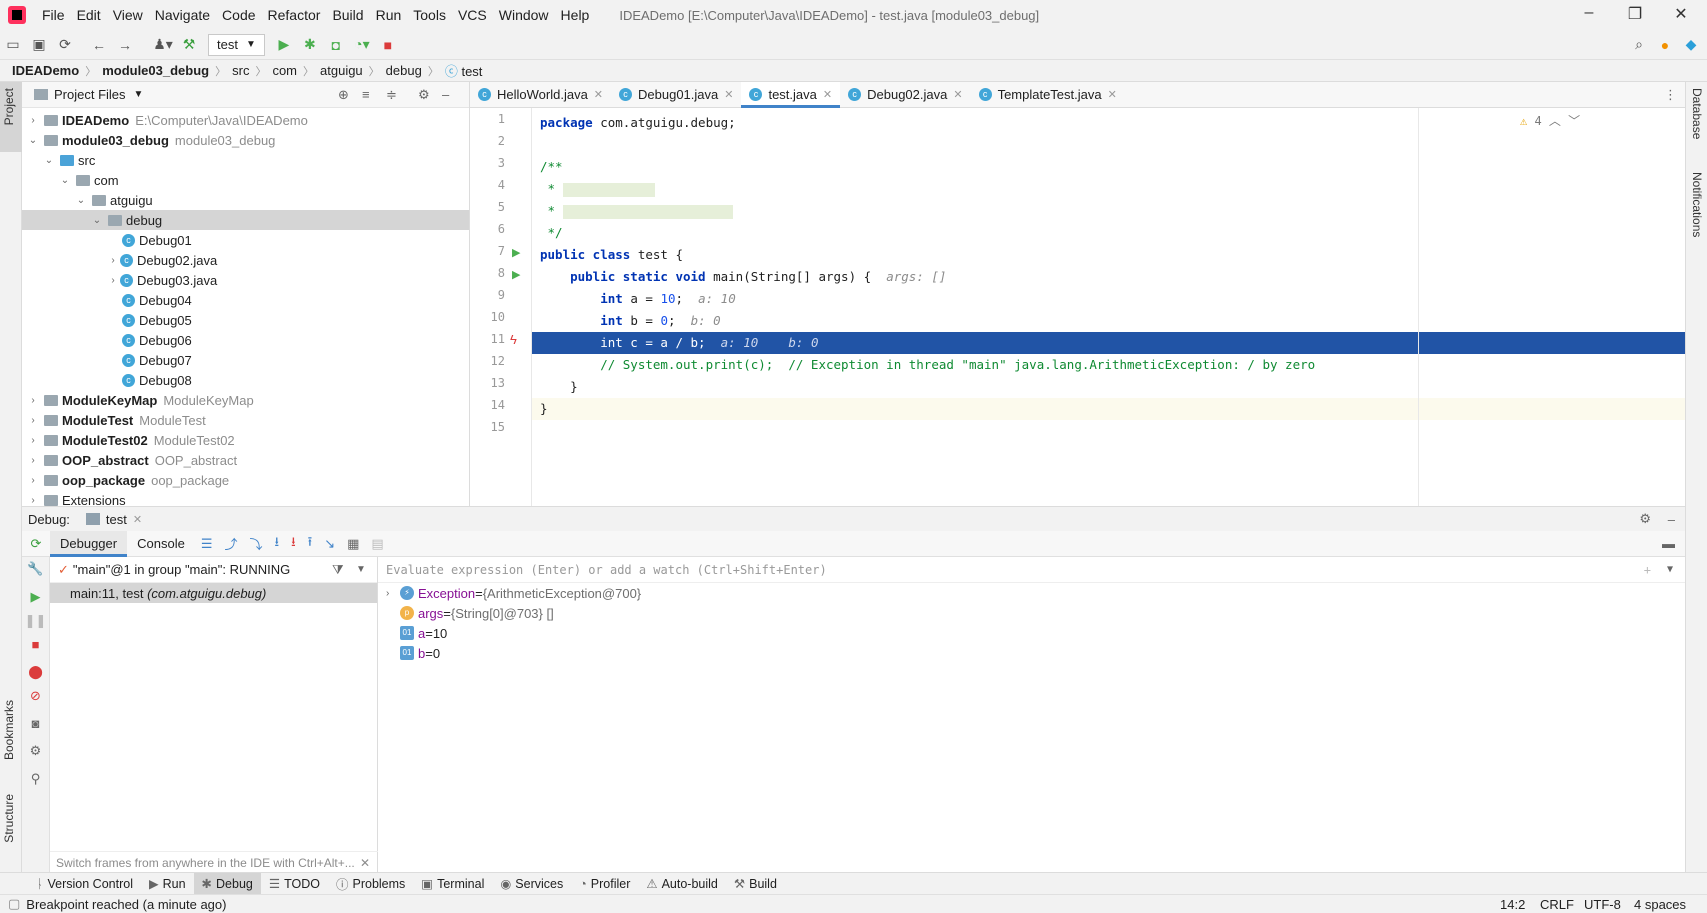 The image size is (1707, 913). I want to click on tree-row: › IDEADemo E:\Computer\Java\IDEADemo, so click(245, 120).